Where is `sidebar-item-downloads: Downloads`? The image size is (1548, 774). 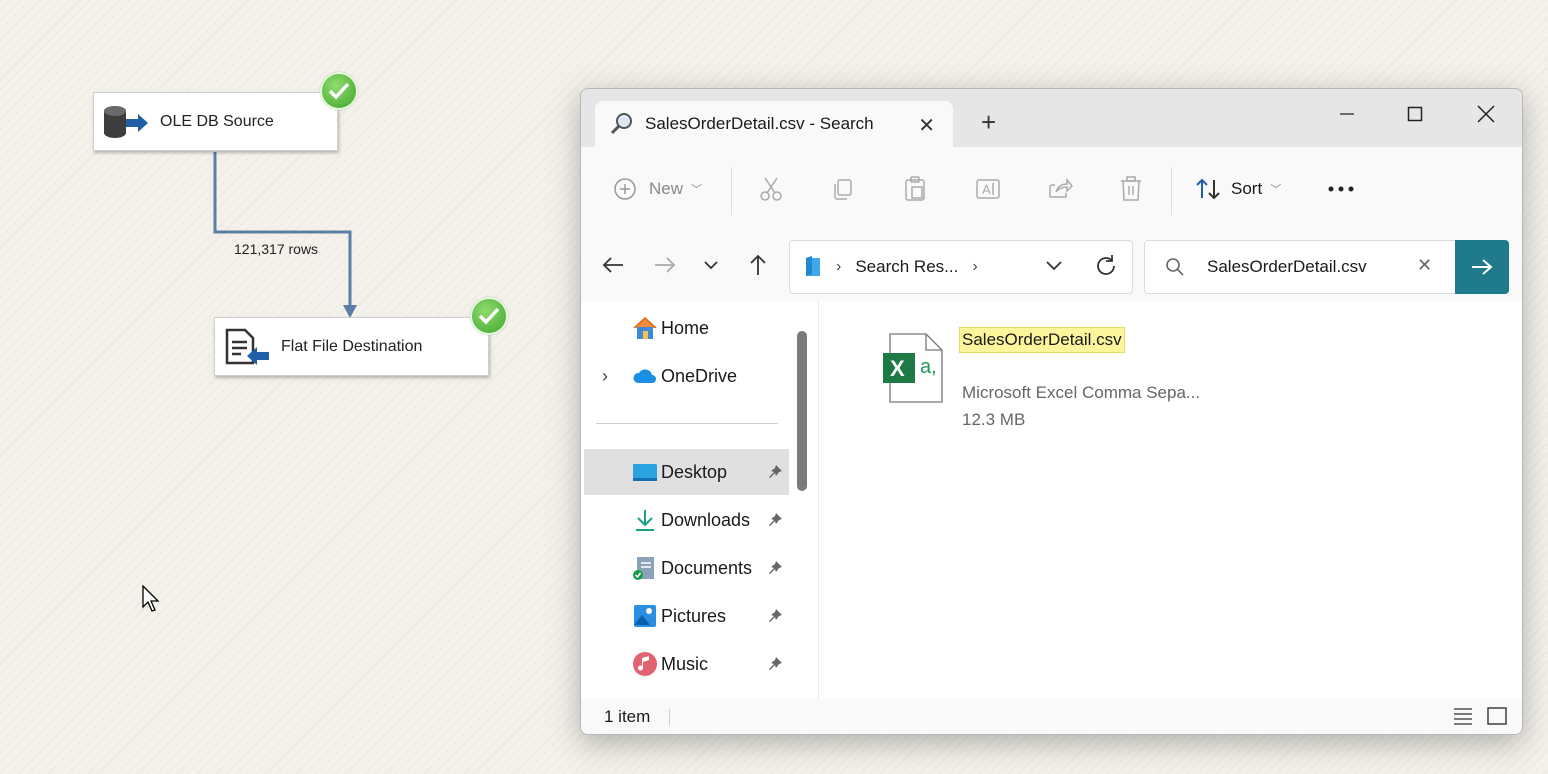
sidebar-item-downloads: Downloads is located at coordinates (686, 520).